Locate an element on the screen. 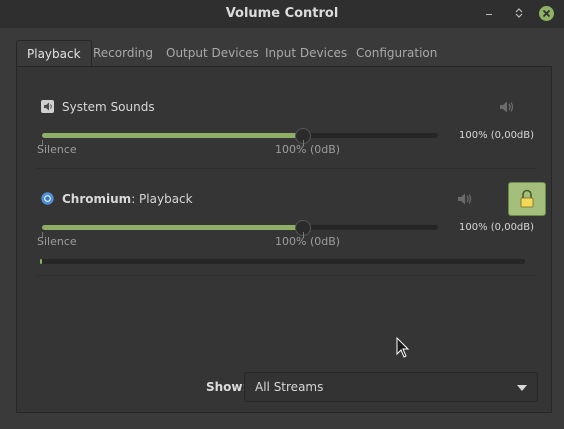  tab-playback: Playback is located at coordinates (54, 54).